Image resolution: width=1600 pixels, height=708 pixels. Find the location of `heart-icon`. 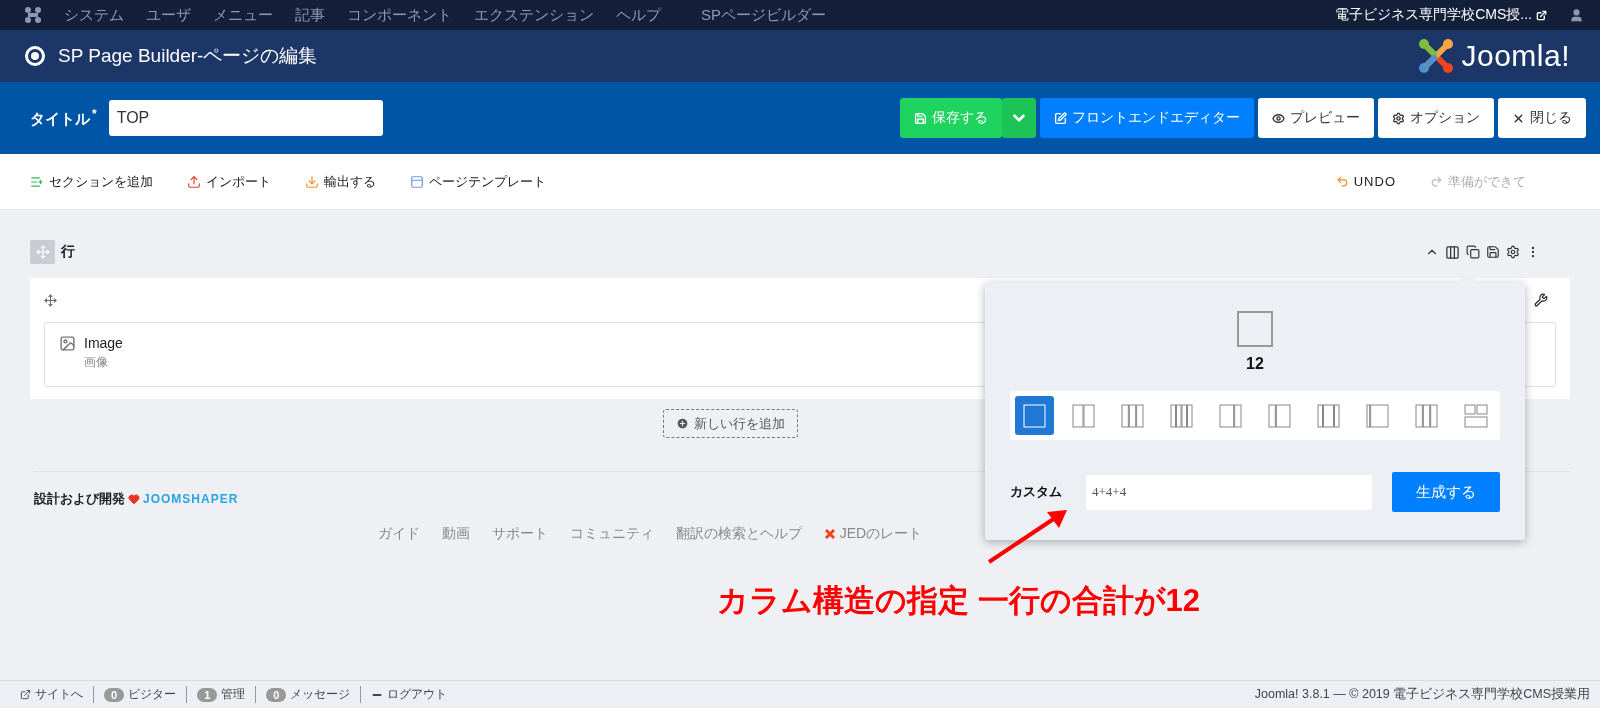

heart-icon is located at coordinates (134, 499).